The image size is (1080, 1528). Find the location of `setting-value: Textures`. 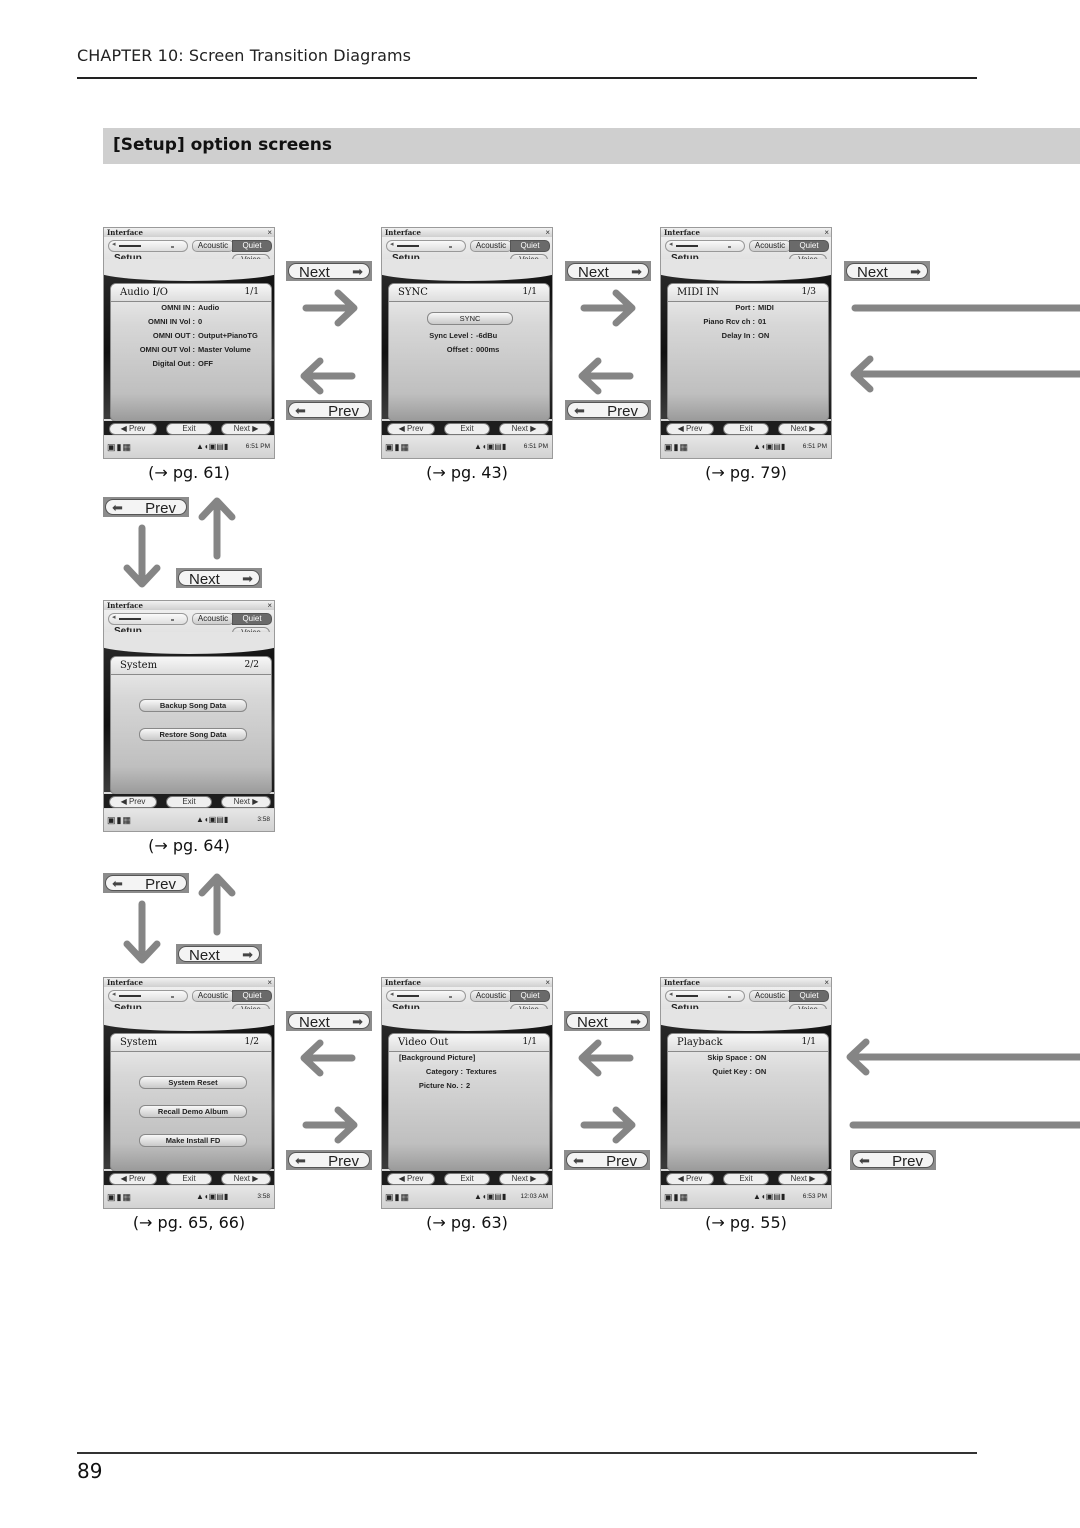

setting-value: Textures is located at coordinates (481, 1071).